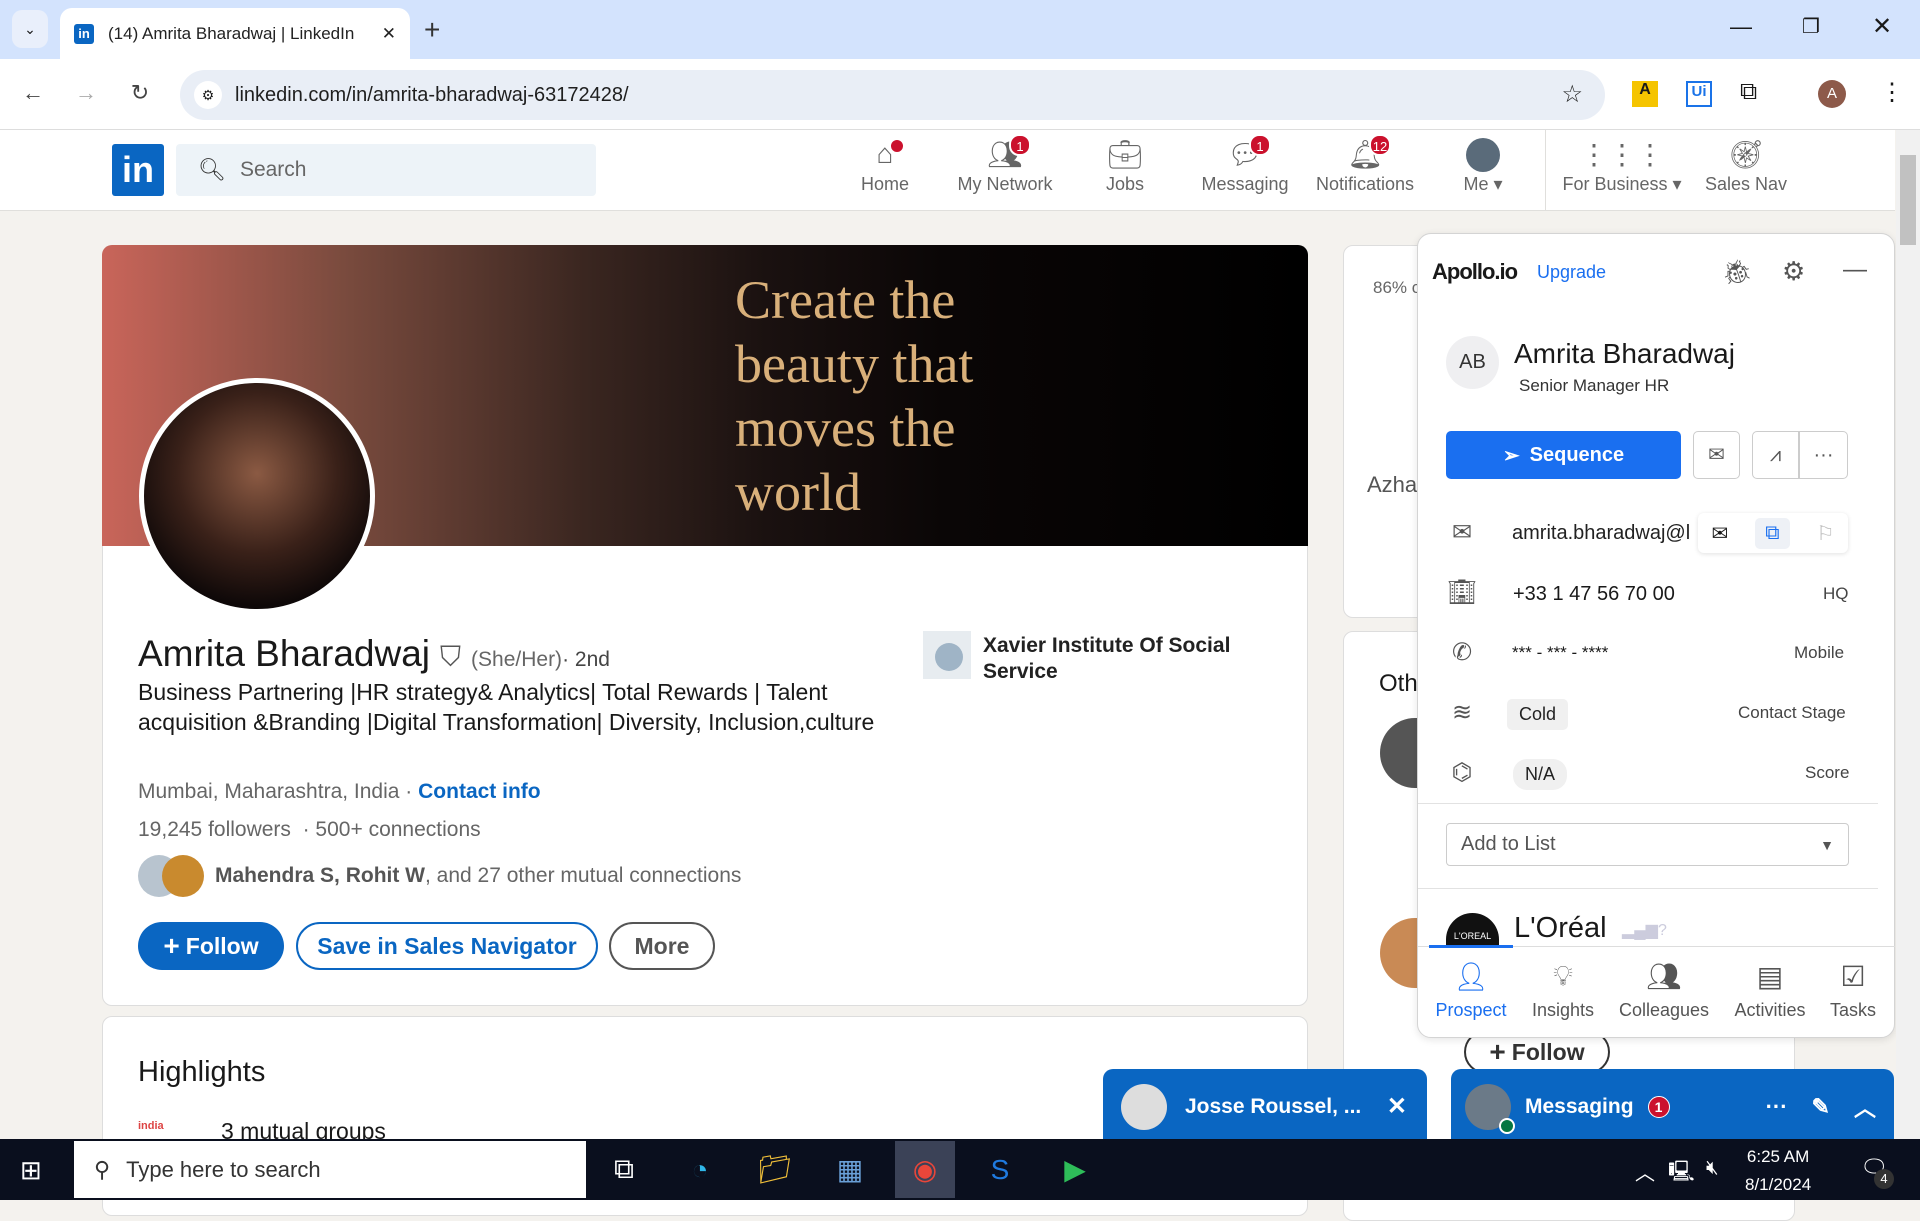 The image size is (1920, 1221). What do you see at coordinates (1483, 166) in the screenshot?
I see `nav-me: Me ▾` at bounding box center [1483, 166].